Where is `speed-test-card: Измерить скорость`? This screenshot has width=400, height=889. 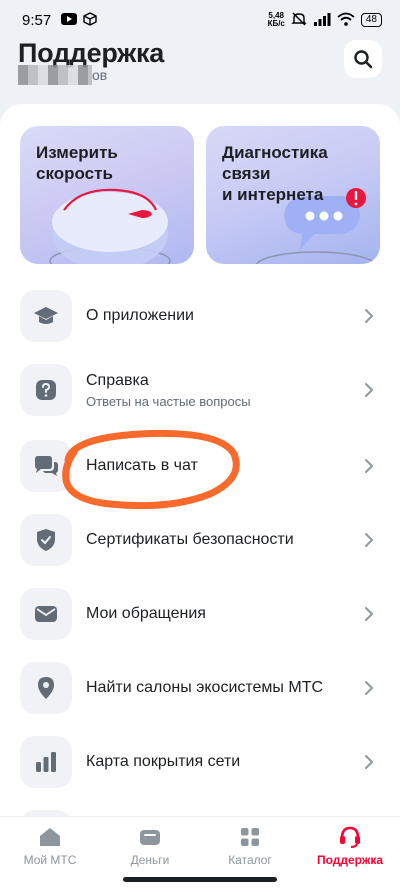 speed-test-card: Измерить скорость is located at coordinates (107, 195).